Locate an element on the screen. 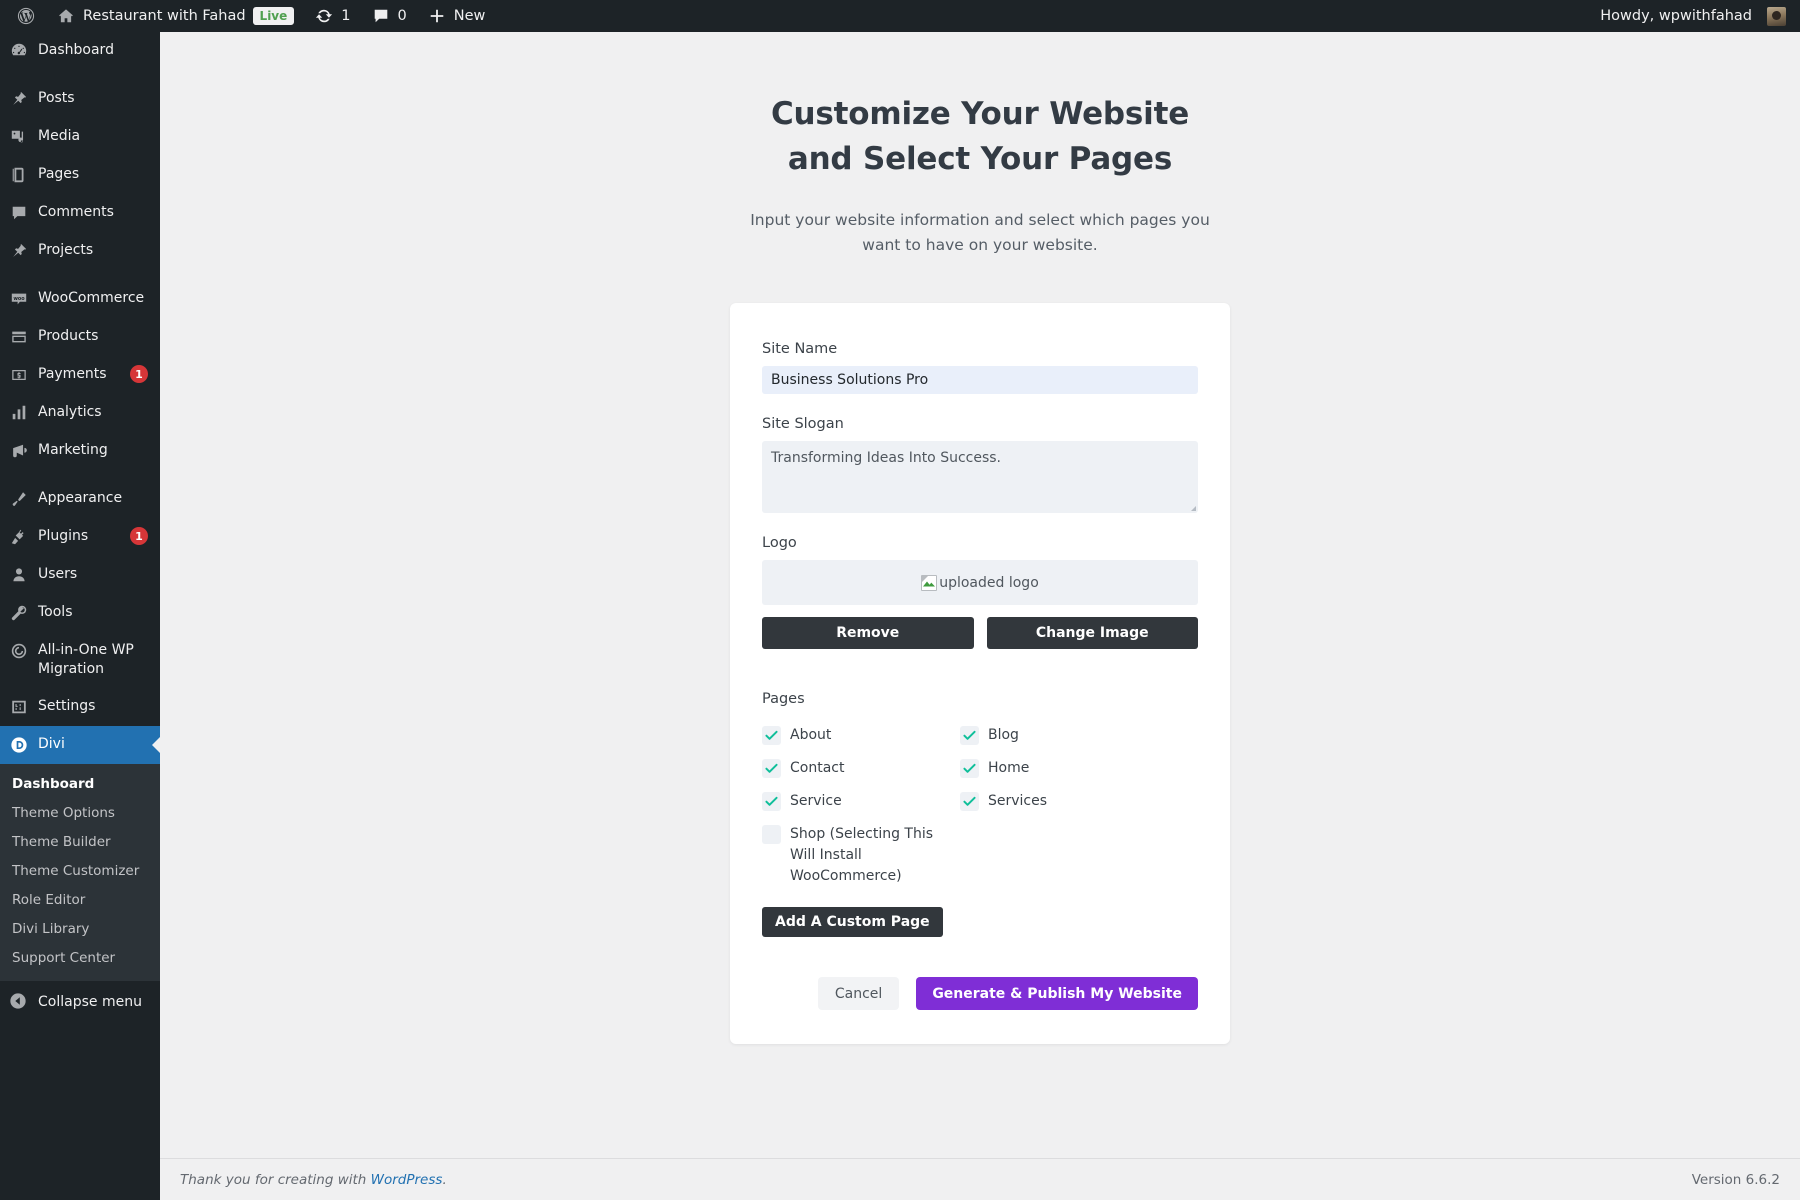  logo-alt-text: uploaded logo is located at coordinates (989, 582).